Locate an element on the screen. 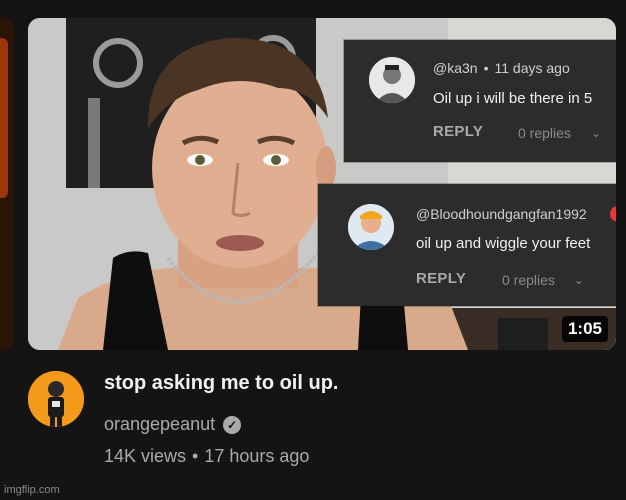 The image size is (626, 500). commenter-handle-2: @Bloodhoundgangfan1992 is located at coordinates (501, 214).